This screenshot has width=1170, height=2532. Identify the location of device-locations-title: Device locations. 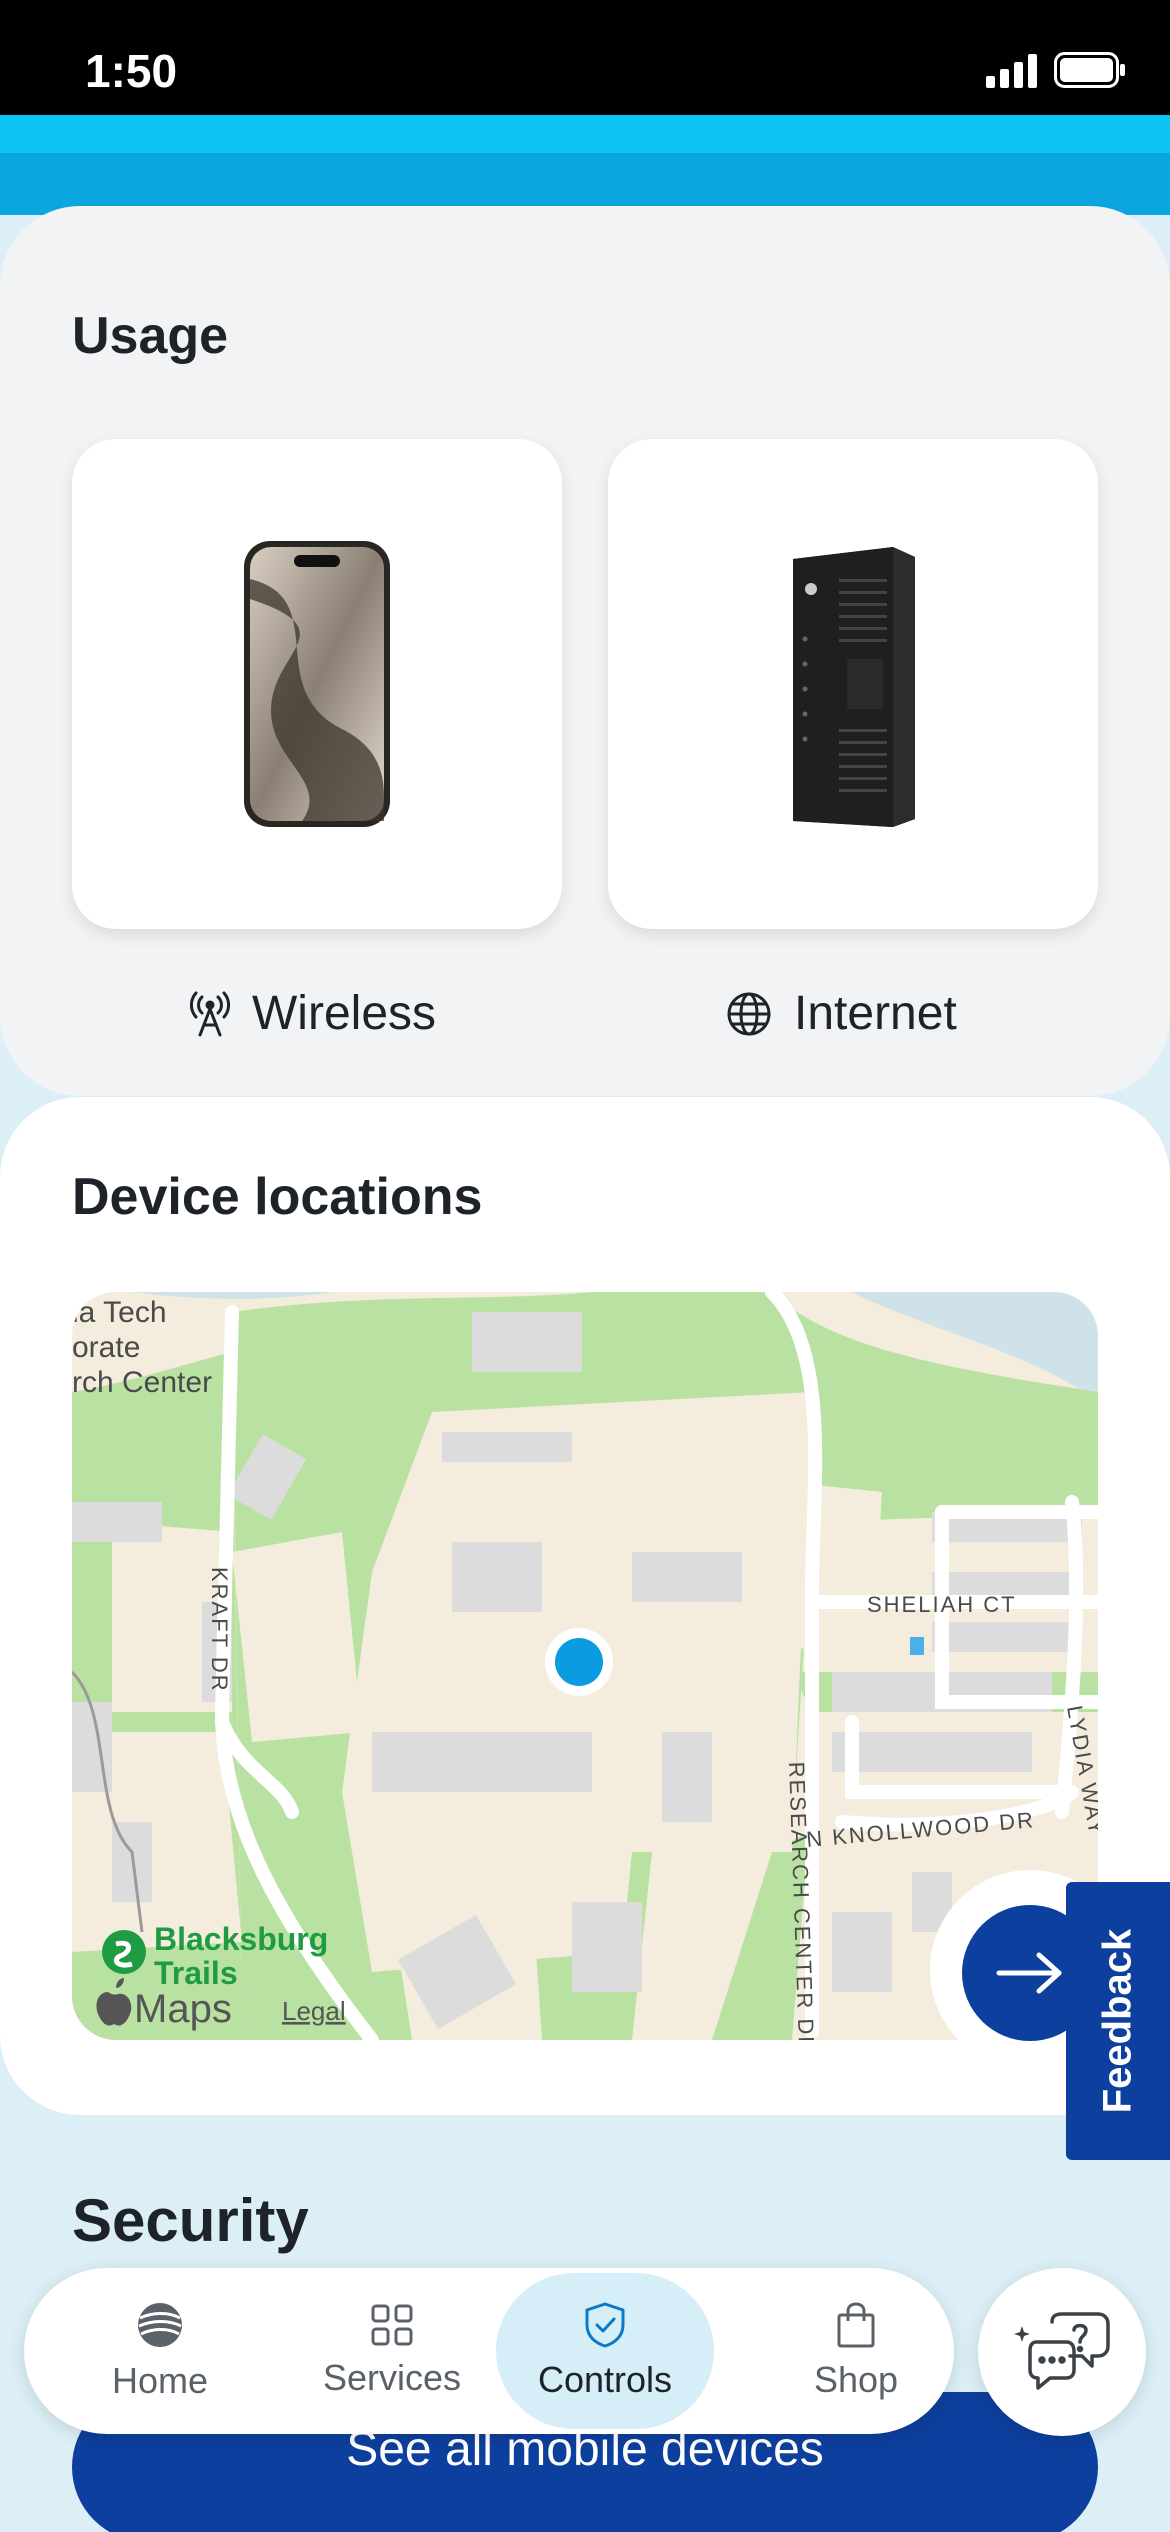
(277, 1197).